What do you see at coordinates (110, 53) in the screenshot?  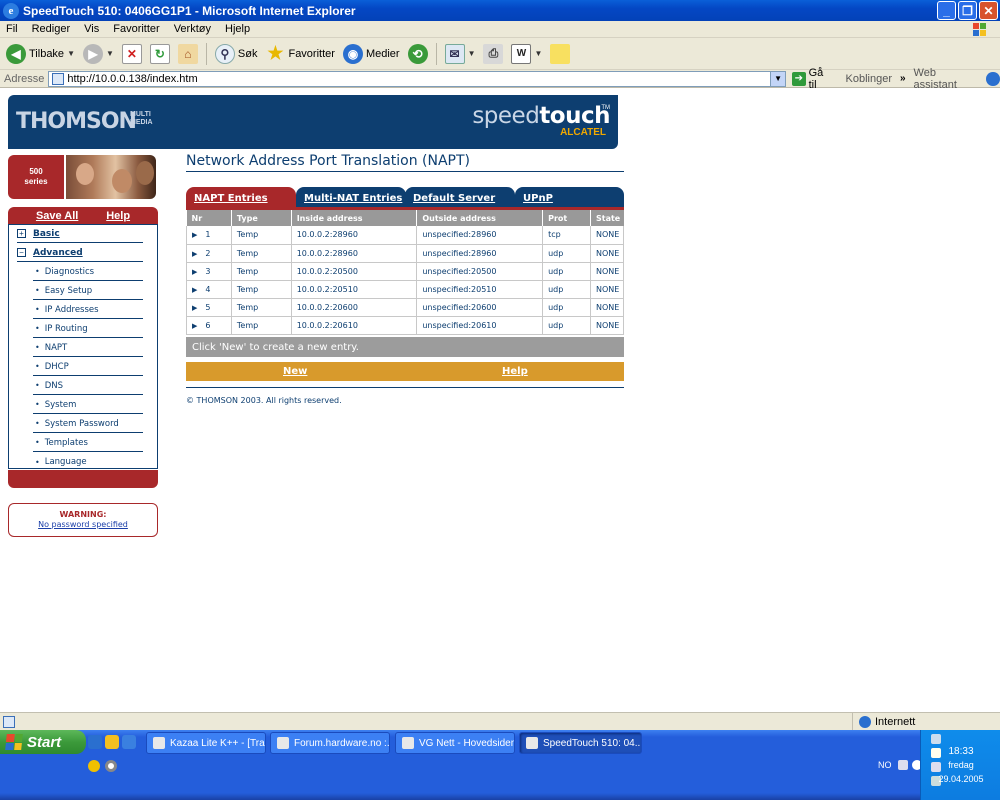 I see `forward-dropdown-icon: ▼` at bounding box center [110, 53].